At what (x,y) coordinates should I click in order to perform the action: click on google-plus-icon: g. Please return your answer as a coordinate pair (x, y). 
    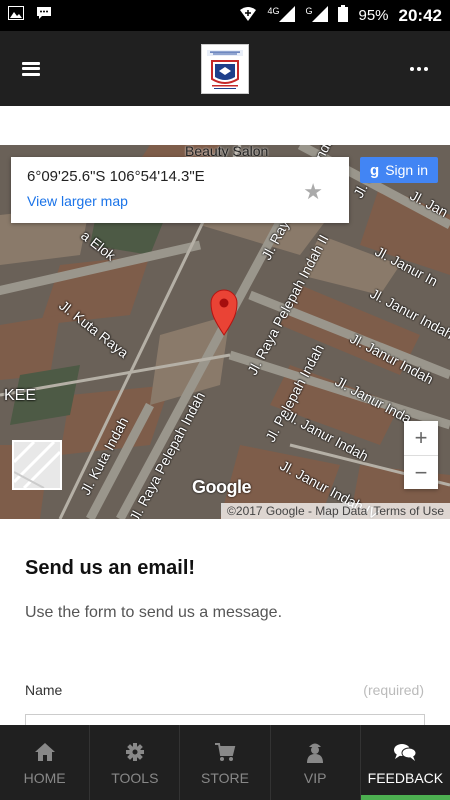
    Looking at the image, I should click on (375, 170).